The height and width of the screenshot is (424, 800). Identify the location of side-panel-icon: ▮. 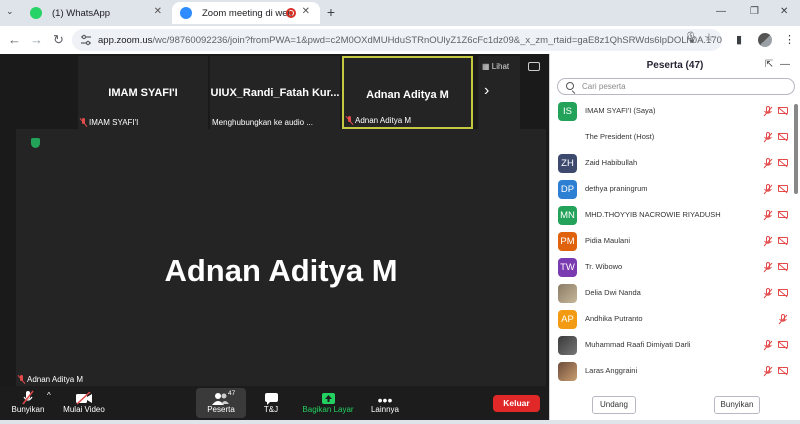
(739, 39).